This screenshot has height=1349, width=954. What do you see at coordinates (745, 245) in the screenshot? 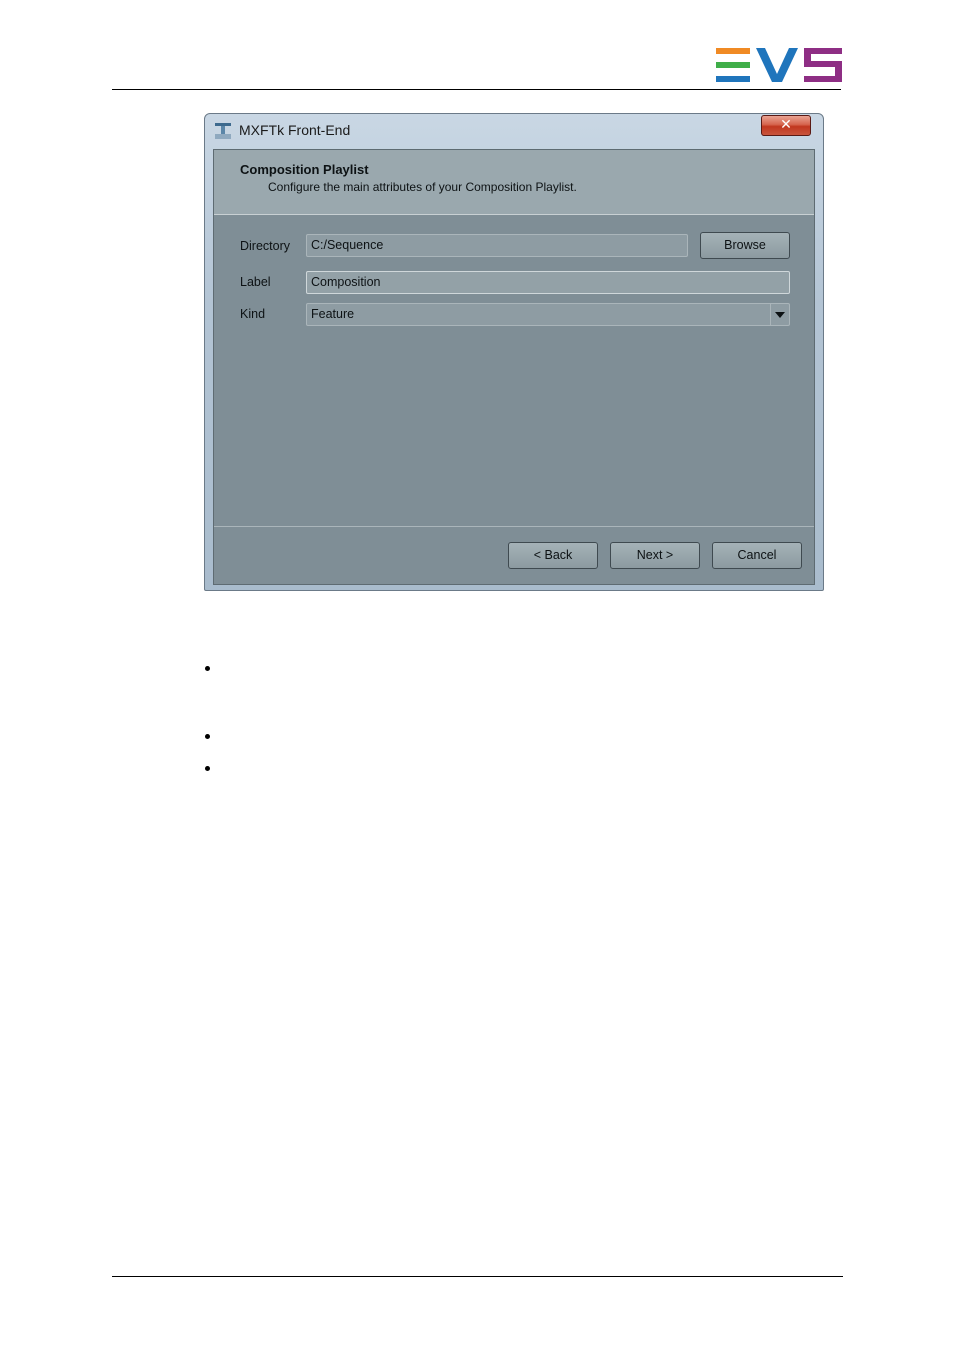
I see `browse-button: Browse` at bounding box center [745, 245].